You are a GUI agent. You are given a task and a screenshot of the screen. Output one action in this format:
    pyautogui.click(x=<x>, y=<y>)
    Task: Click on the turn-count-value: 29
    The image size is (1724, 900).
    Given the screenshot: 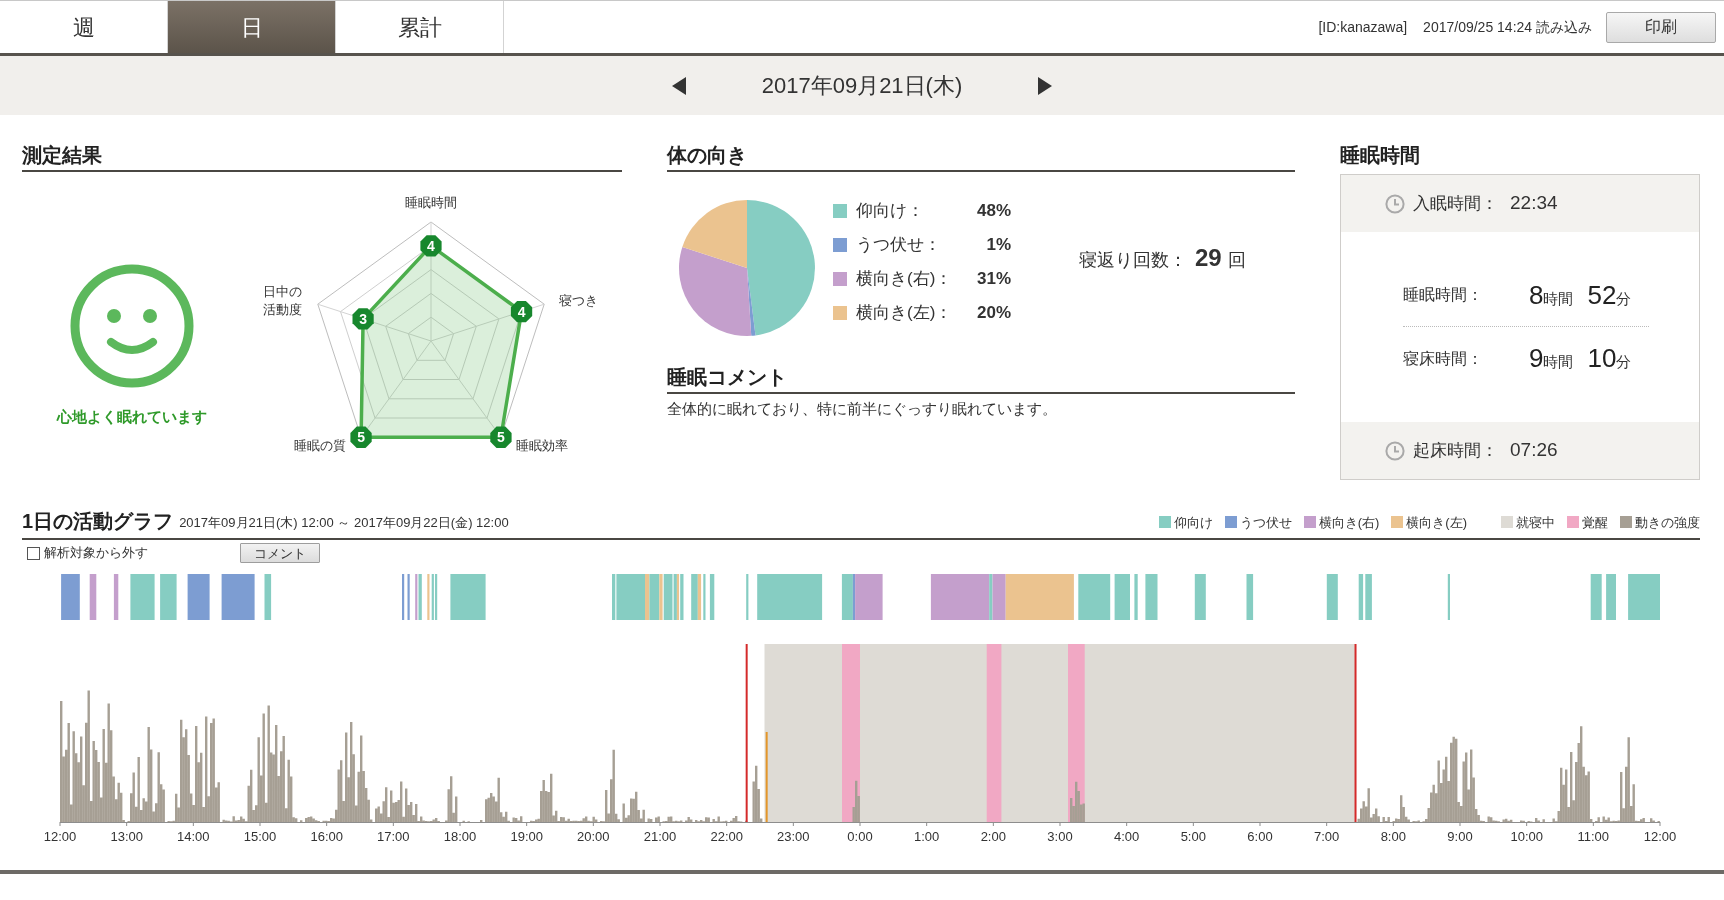 What is the action you would take?
    pyautogui.click(x=1208, y=257)
    